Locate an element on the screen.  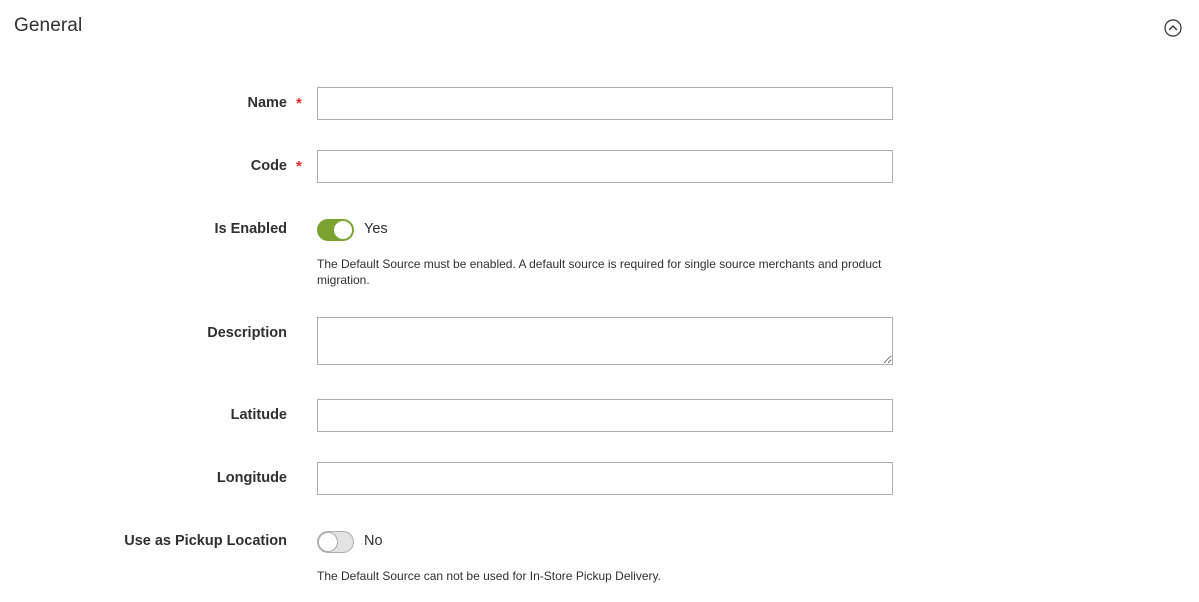
name-input is located at coordinates (605, 103).